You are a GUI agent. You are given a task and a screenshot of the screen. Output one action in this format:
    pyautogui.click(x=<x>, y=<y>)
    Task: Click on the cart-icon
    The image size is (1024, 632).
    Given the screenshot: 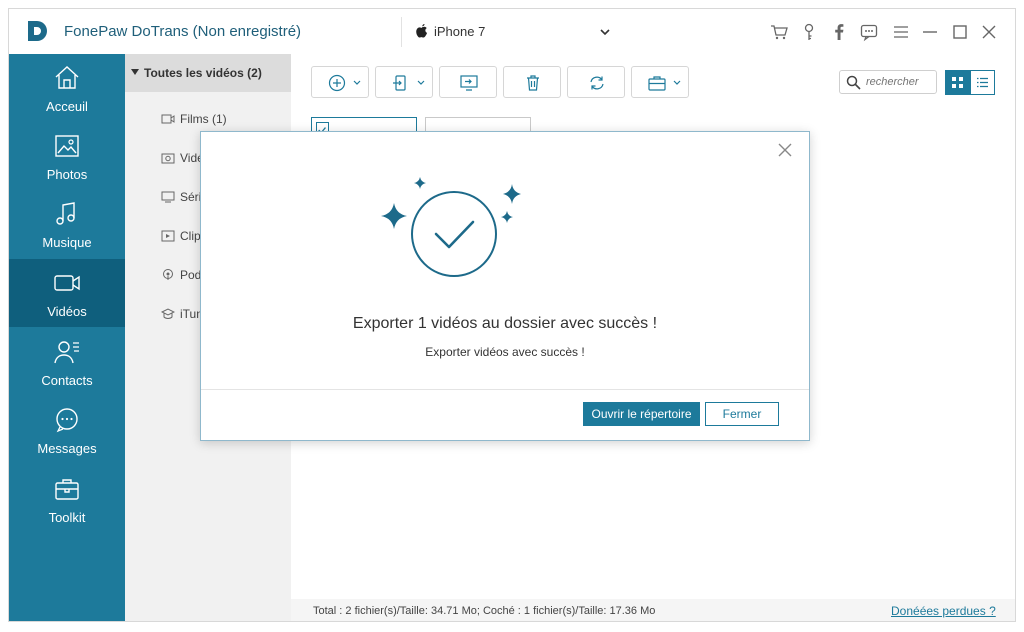 What is the action you would take?
    pyautogui.click(x=779, y=32)
    